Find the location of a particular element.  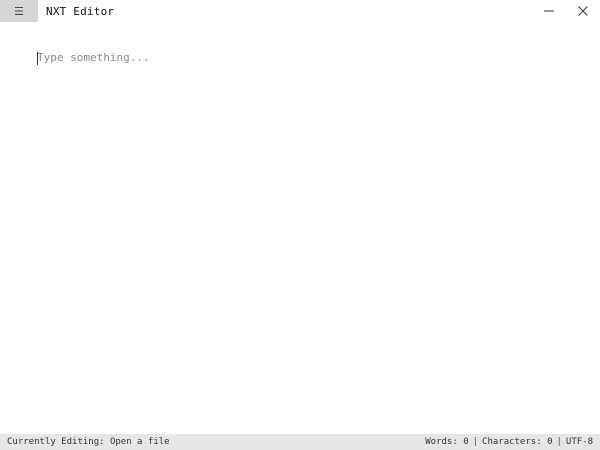

minimize-button is located at coordinates (549, 11).